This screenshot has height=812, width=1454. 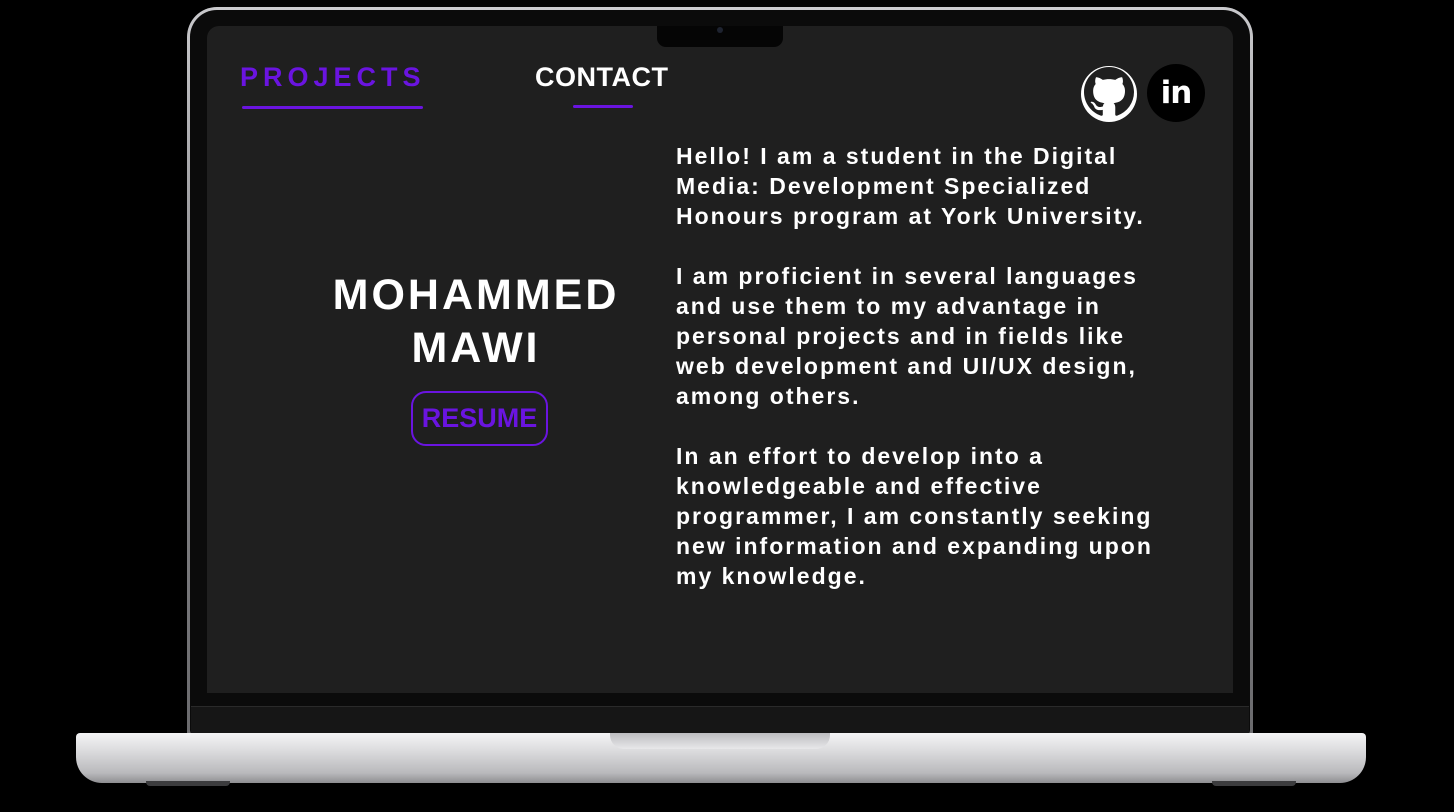 I want to click on laptop-foot-right, so click(x=1254, y=783).